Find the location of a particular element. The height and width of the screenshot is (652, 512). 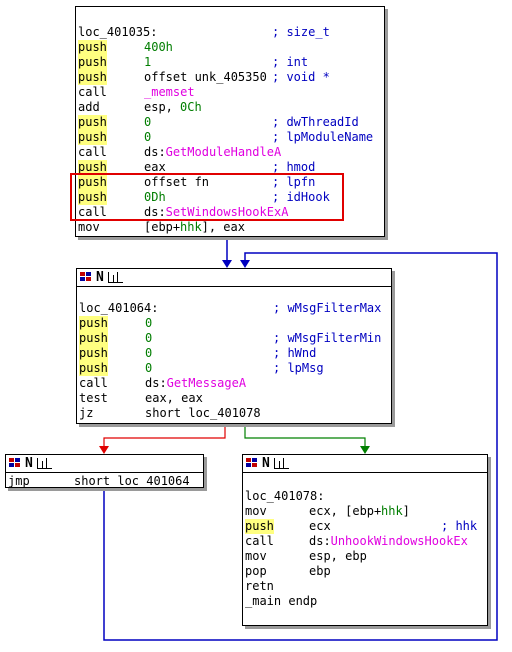

instruction-operand: 400h is located at coordinates (158, 47).